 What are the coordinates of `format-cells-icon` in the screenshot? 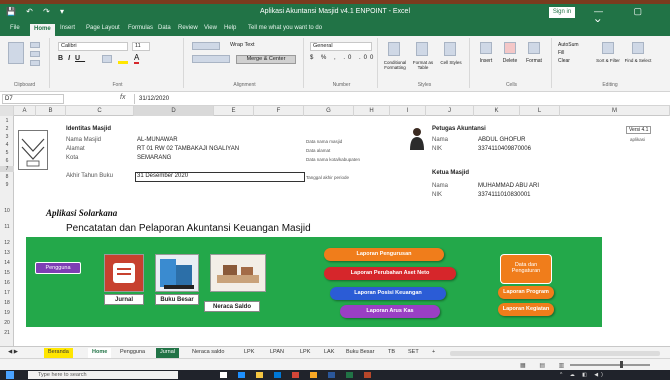 It's located at (534, 48).